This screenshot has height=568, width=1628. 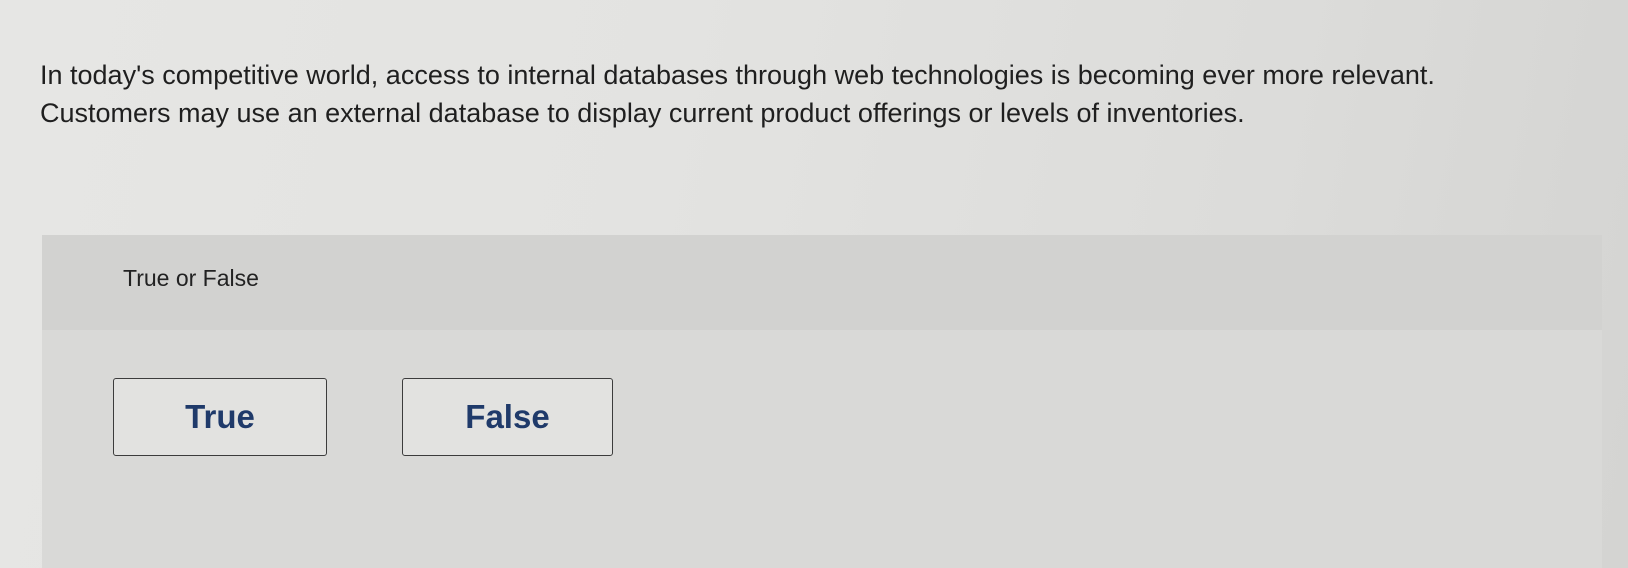 What do you see at coordinates (220, 417) in the screenshot?
I see `true-button: True` at bounding box center [220, 417].